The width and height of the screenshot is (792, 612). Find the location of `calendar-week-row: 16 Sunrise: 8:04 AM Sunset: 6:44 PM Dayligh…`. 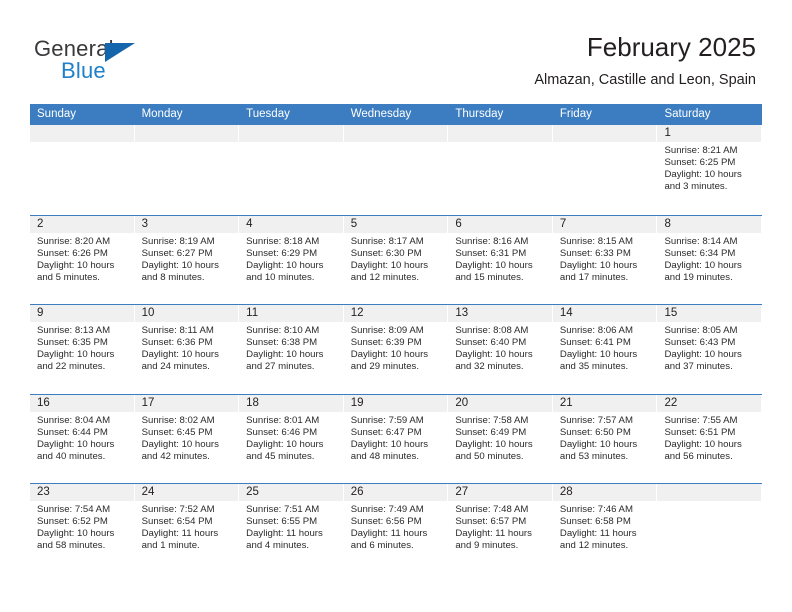

calendar-week-row: 16 Sunrise: 8:04 AM Sunset: 6:44 PM Dayligh… is located at coordinates (396, 438).